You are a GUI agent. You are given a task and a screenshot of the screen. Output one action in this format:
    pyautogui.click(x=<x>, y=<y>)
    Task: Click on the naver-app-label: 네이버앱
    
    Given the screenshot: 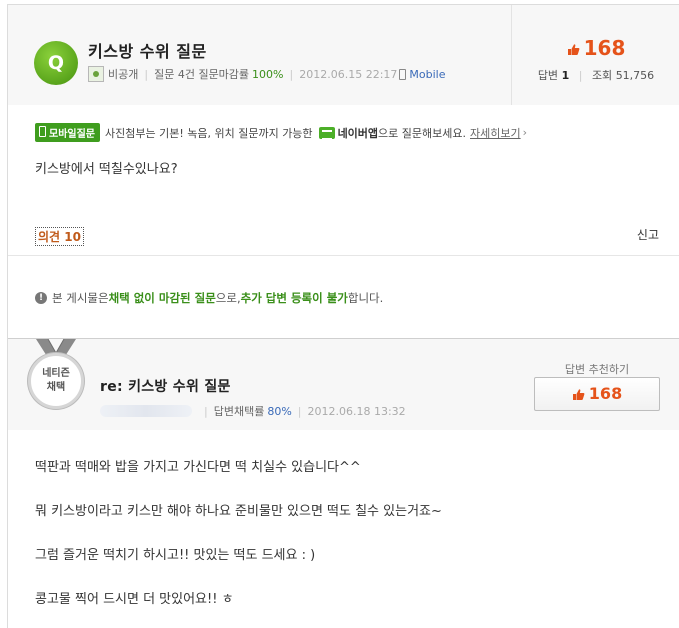 What is the action you would take?
    pyautogui.click(x=348, y=133)
    